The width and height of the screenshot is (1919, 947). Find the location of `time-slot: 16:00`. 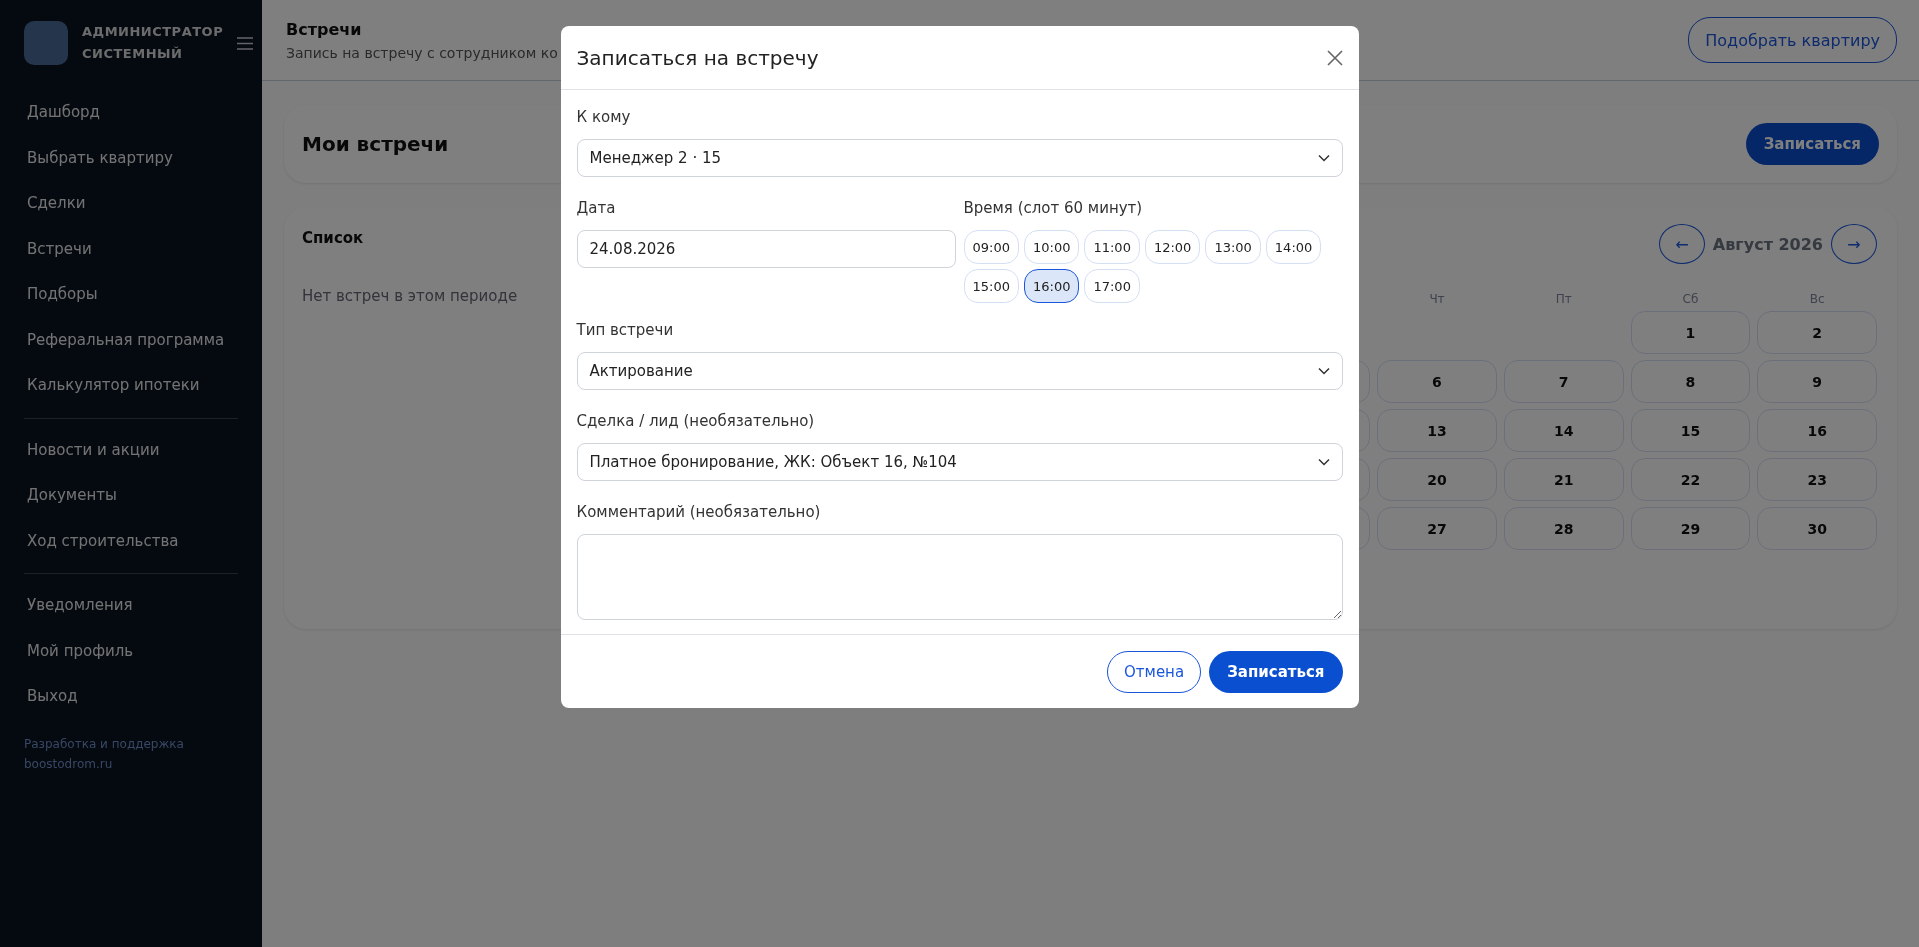

time-slot: 16:00 is located at coordinates (1051, 286).